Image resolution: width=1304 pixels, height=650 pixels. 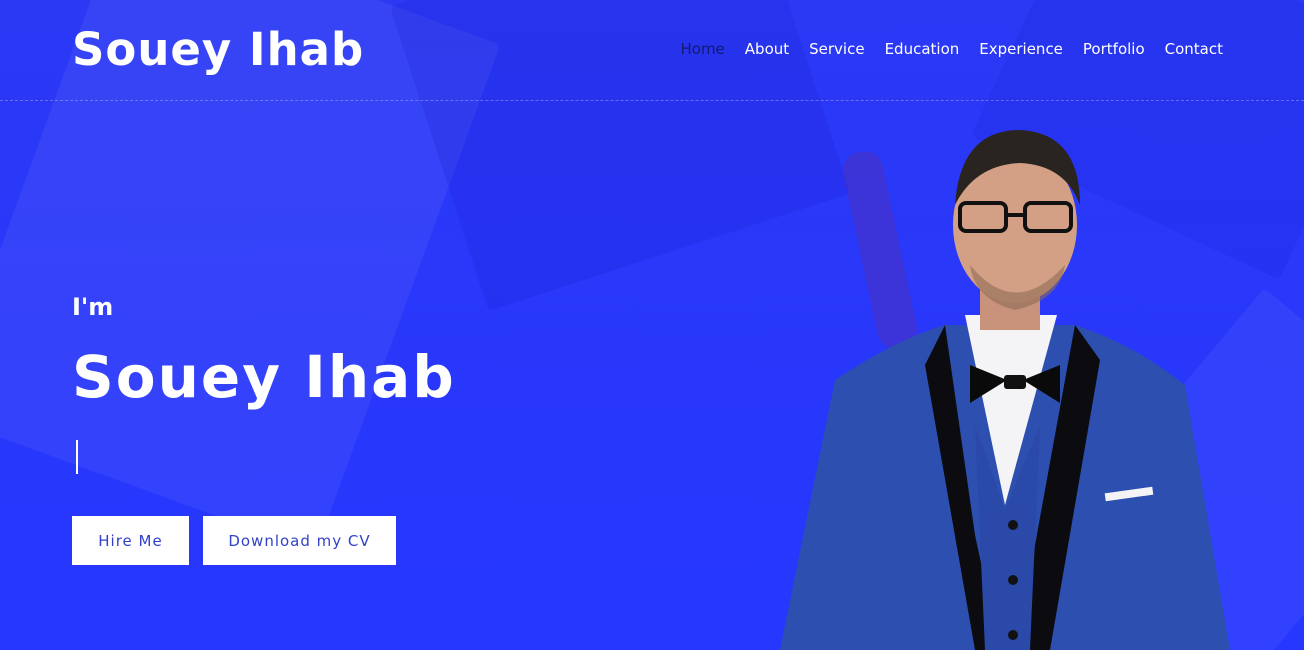 What do you see at coordinates (130, 540) in the screenshot?
I see `hire-me-button: Hire Me` at bounding box center [130, 540].